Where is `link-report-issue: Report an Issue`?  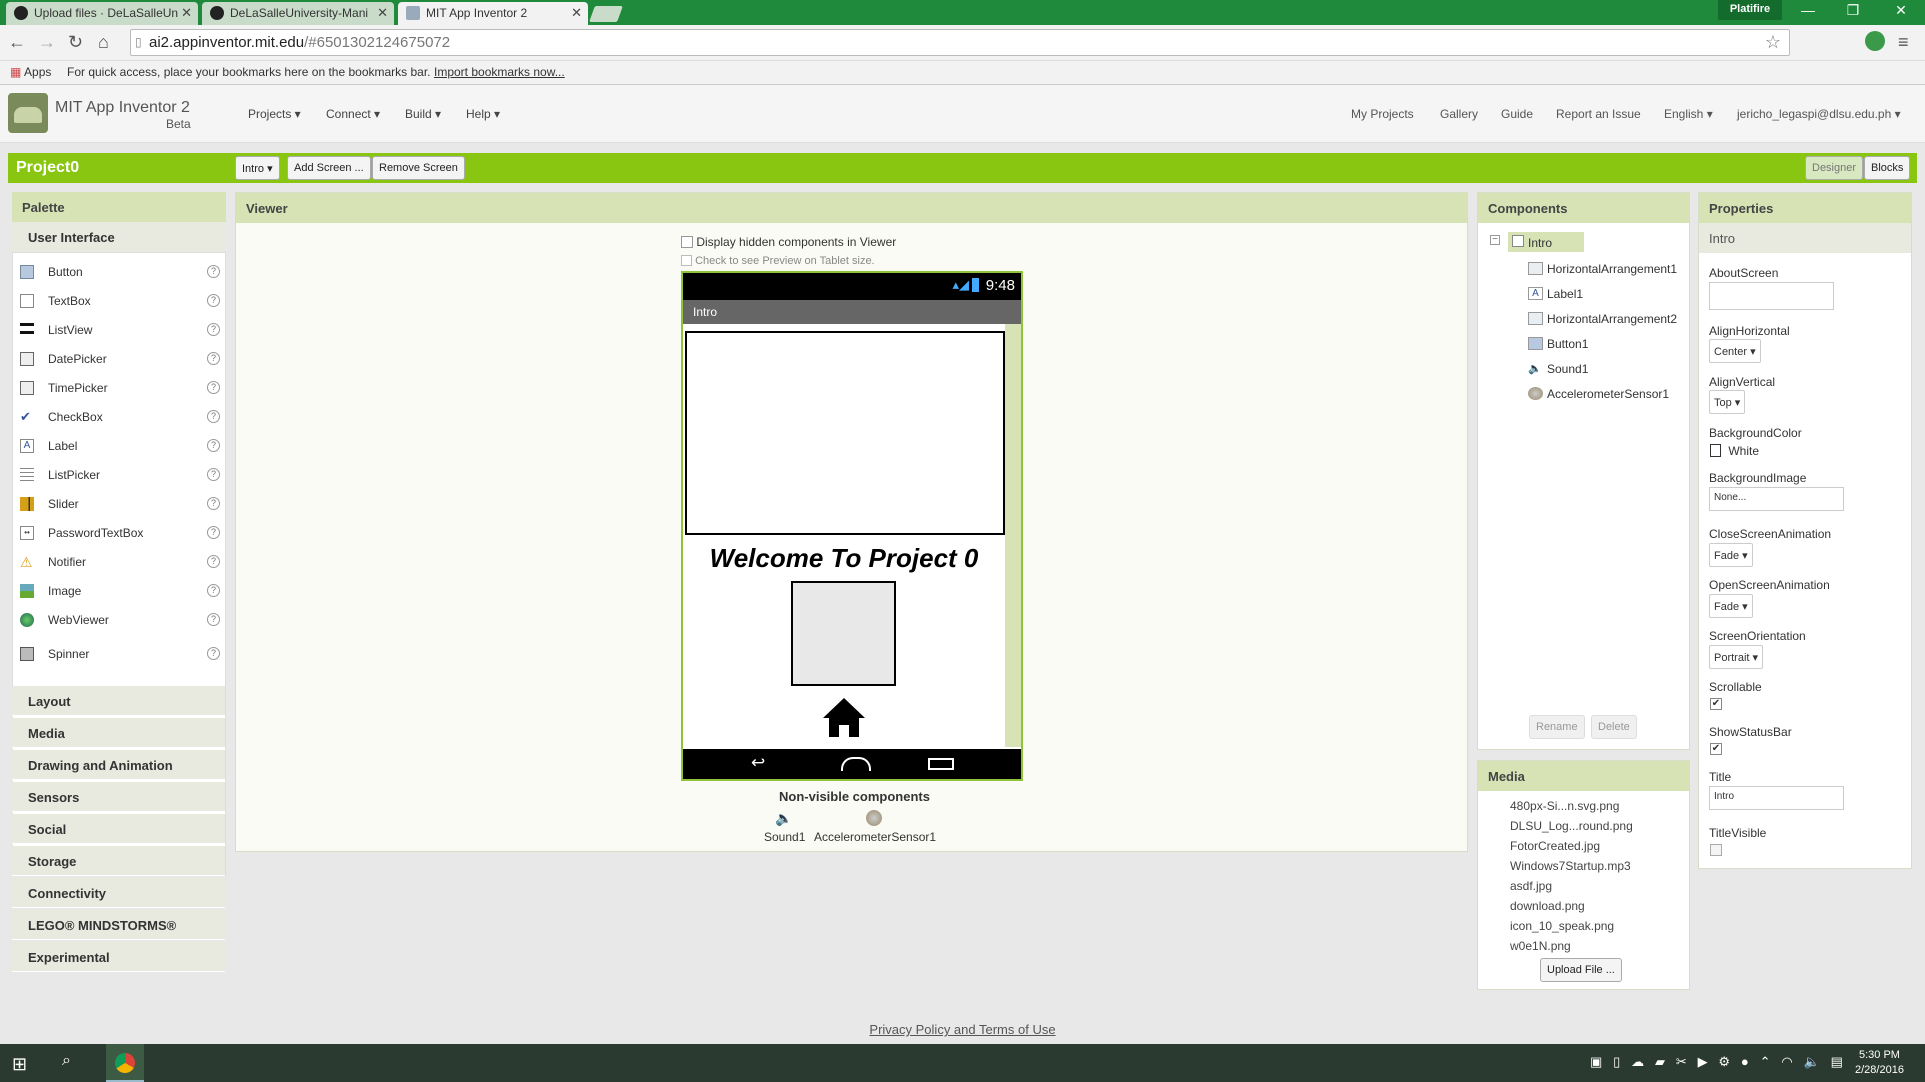
link-report-issue: Report an Issue is located at coordinates (1598, 114).